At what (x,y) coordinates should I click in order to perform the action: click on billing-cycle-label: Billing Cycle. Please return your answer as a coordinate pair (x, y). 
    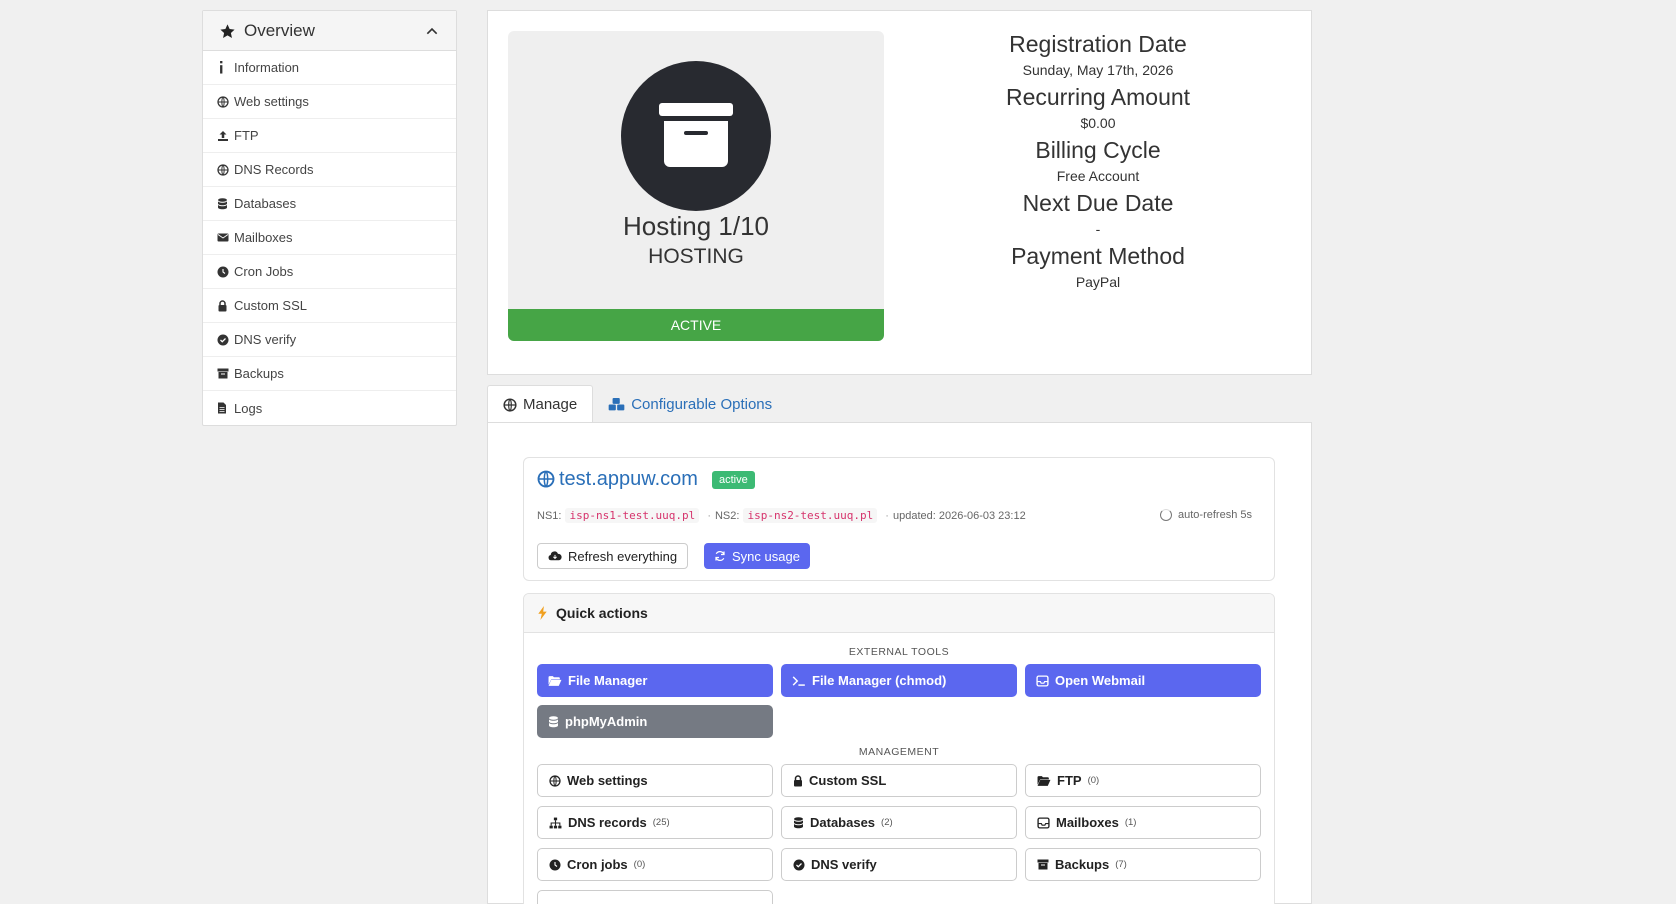
    Looking at the image, I should click on (1098, 150).